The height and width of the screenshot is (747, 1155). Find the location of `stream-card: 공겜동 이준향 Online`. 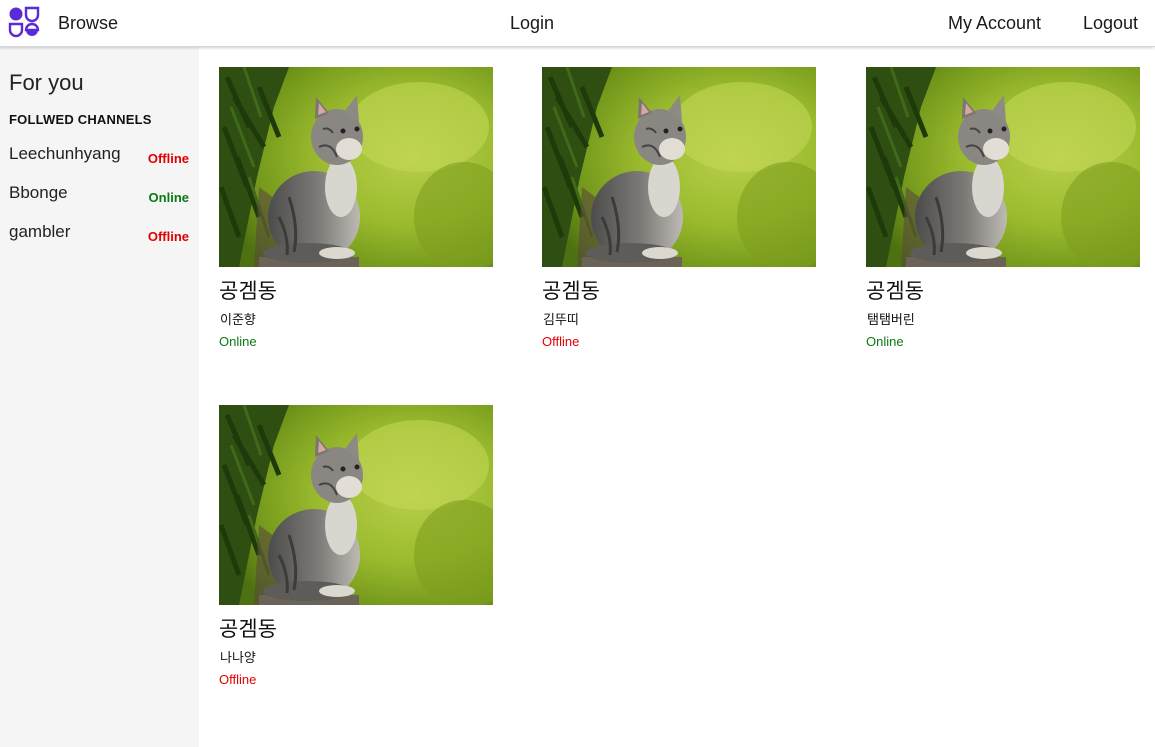

stream-card: 공겜동 이준향 Online is located at coordinates (356, 212).